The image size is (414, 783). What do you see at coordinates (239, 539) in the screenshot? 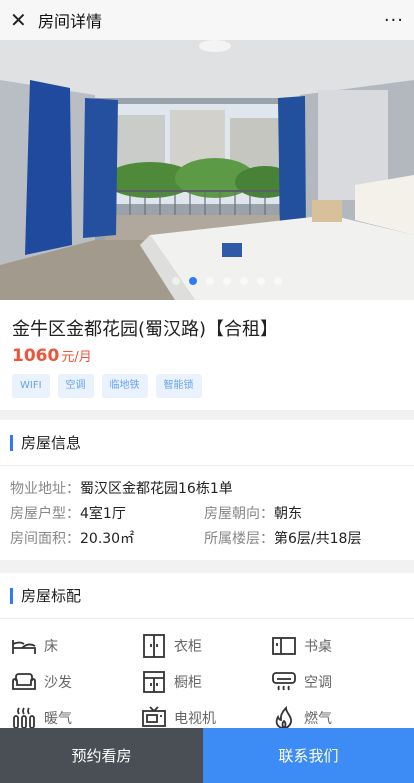
I see `floor-label: 所属楼层：` at bounding box center [239, 539].